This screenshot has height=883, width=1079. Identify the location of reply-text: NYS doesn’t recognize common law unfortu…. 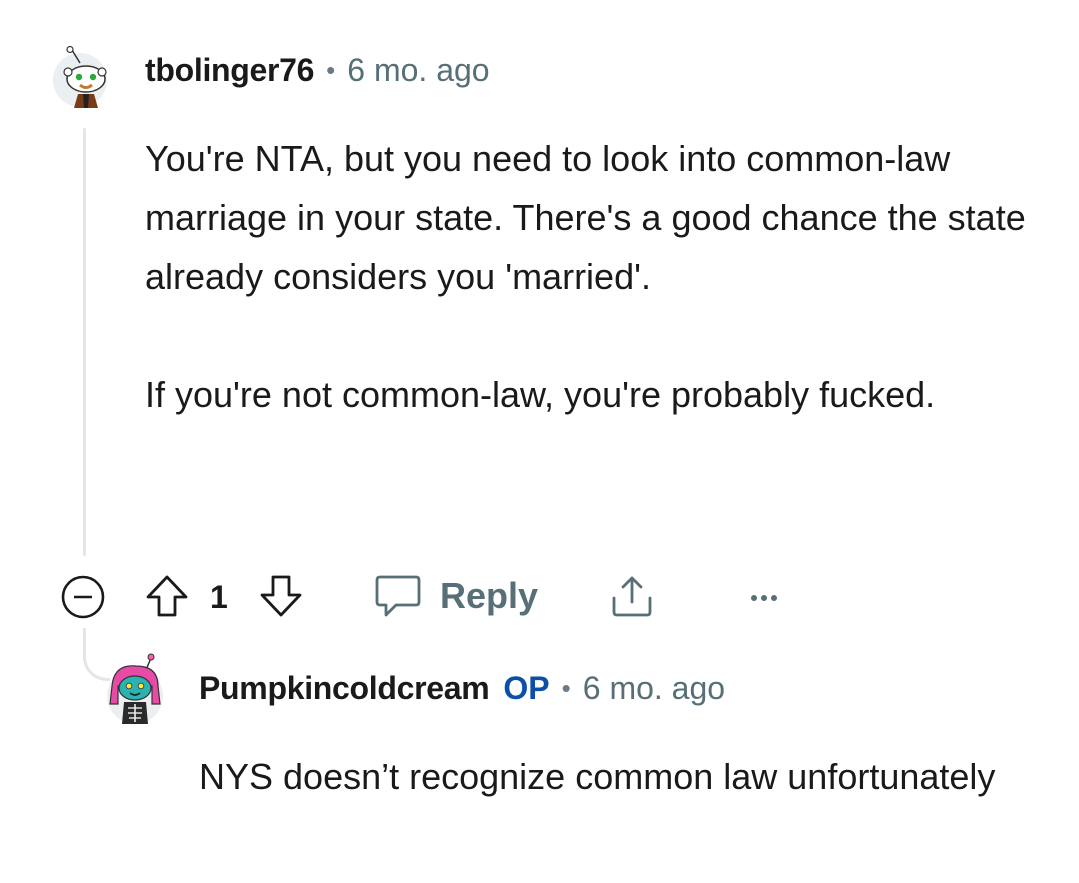
(597, 776).